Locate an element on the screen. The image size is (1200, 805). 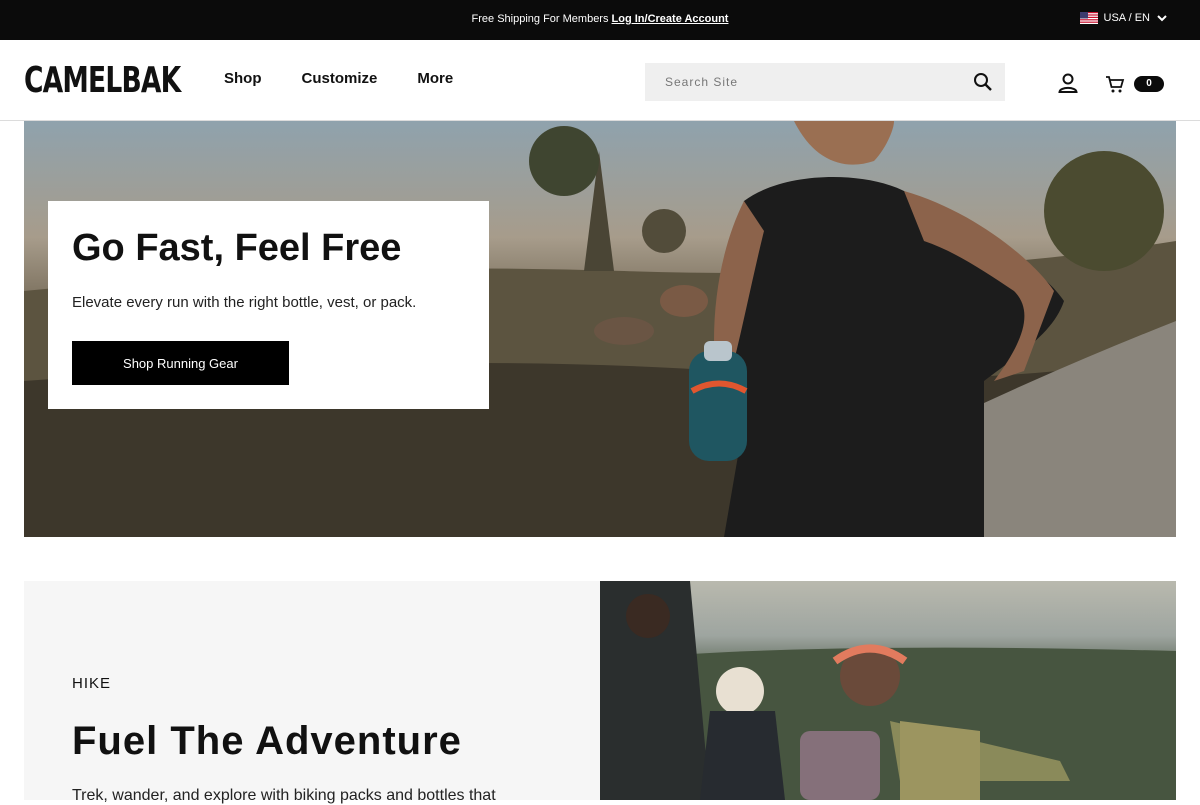
section-title: Fuel The Adventure is located at coordinates (267, 741).